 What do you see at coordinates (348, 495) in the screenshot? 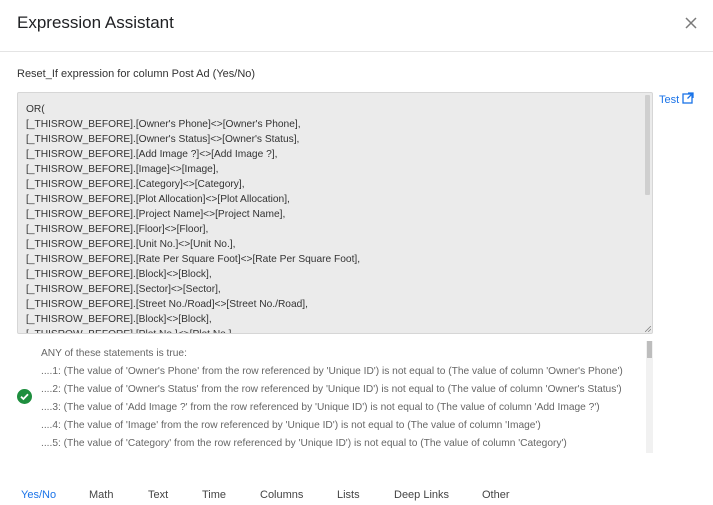
I see `tab-lists: Lists` at bounding box center [348, 495].